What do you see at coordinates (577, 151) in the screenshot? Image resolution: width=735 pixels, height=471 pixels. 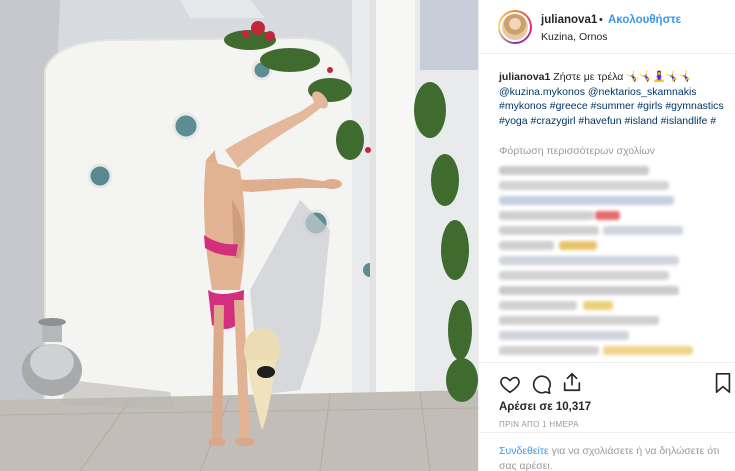 I see `load-more-comments-button: Φόρτωση περισσότερων σχολίων` at bounding box center [577, 151].